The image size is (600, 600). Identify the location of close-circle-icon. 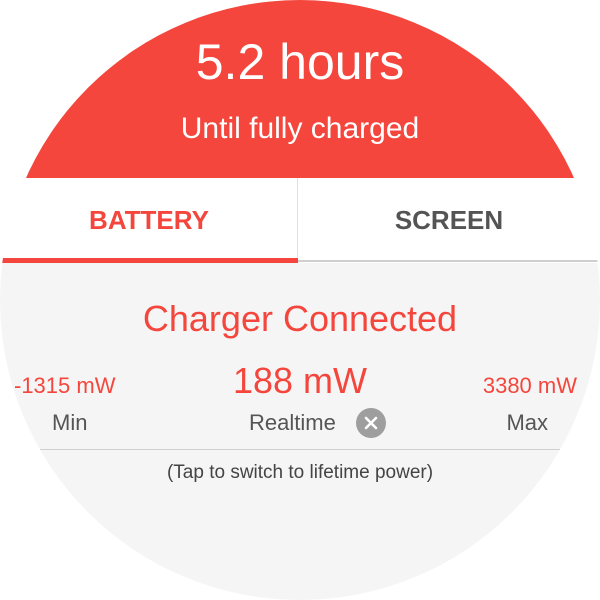
(371, 423).